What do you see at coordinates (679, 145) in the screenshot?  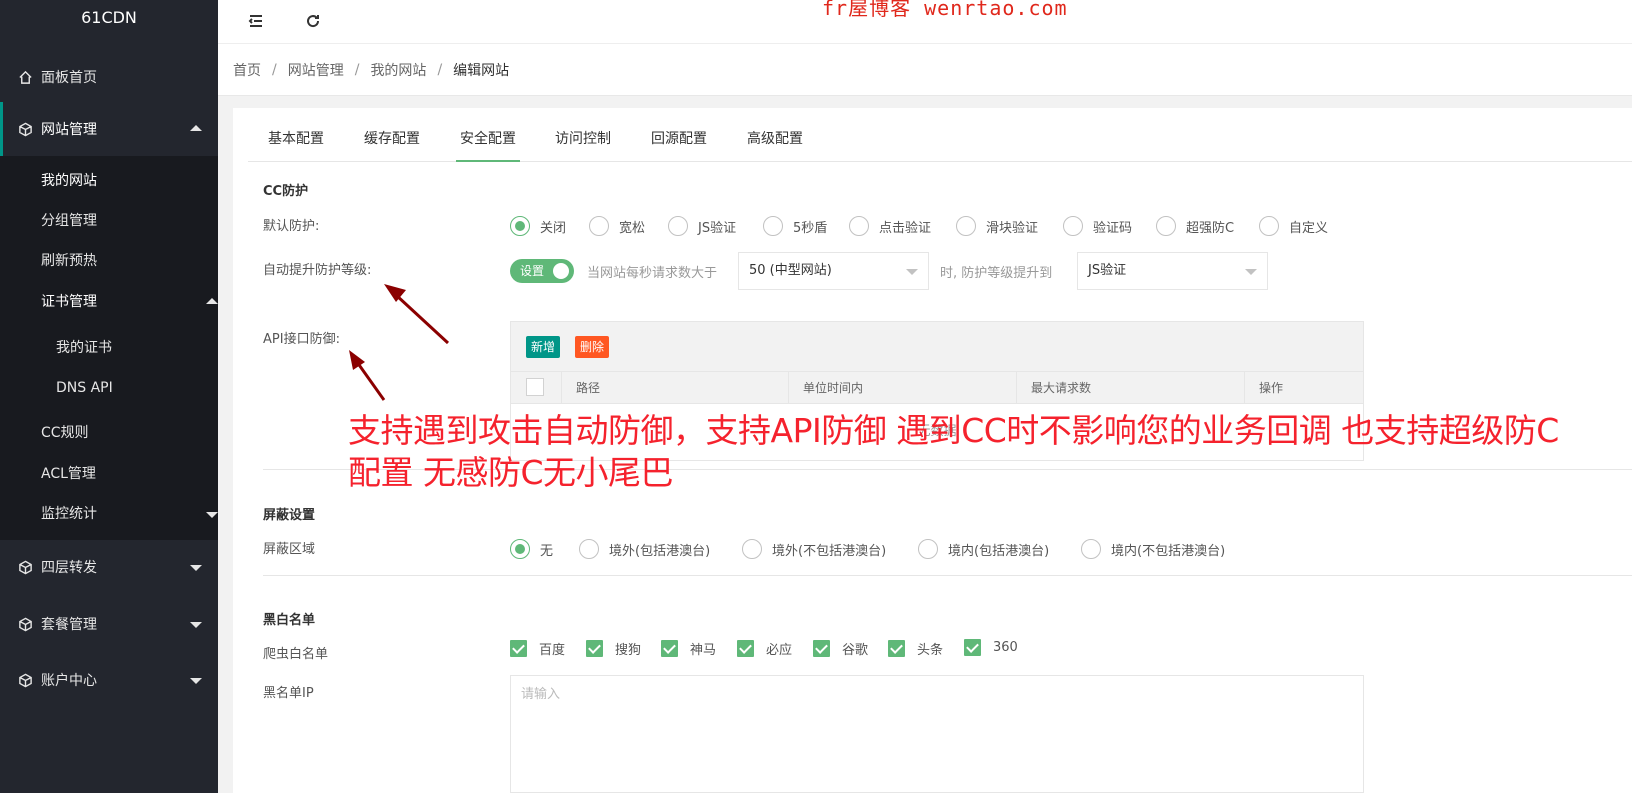 I see `tab-origin: 回源配置` at bounding box center [679, 145].